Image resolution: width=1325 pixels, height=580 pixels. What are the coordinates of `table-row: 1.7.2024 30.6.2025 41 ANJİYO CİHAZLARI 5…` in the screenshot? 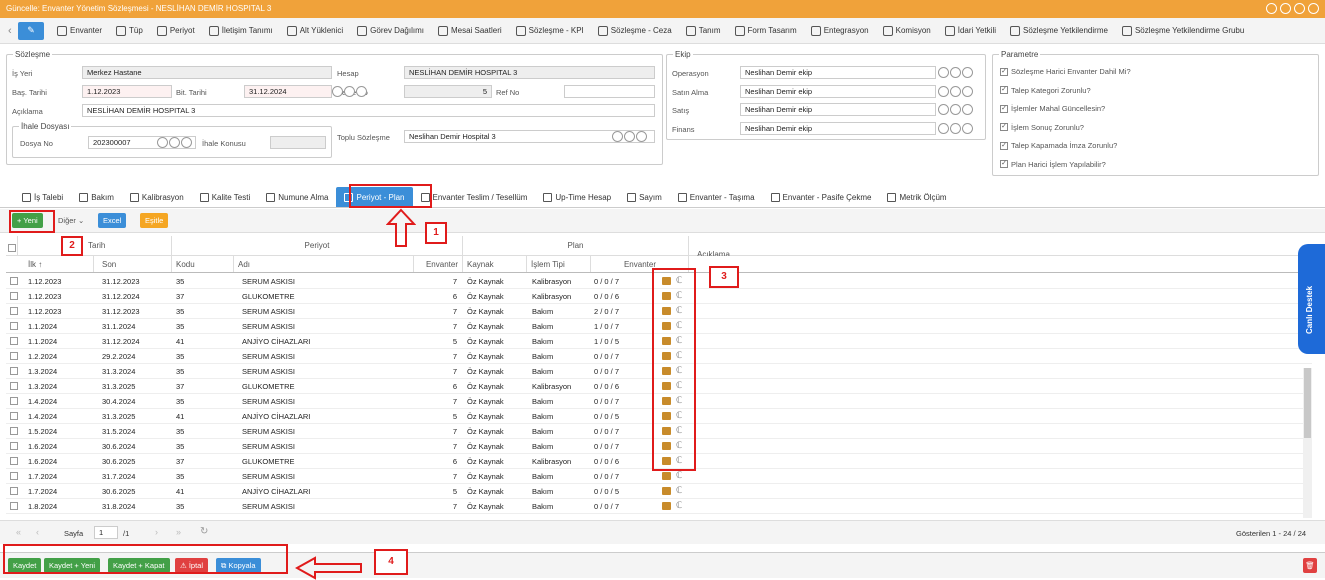 It's located at (659, 491).